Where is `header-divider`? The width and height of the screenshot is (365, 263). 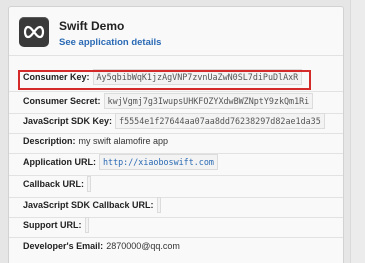 header-divider is located at coordinates (176, 55).